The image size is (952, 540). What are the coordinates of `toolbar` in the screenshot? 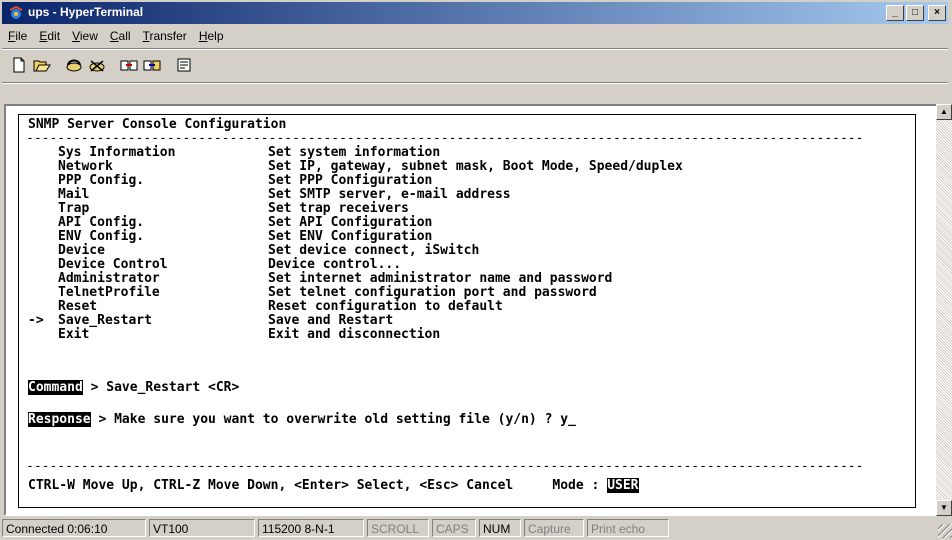 It's located at (101, 65).